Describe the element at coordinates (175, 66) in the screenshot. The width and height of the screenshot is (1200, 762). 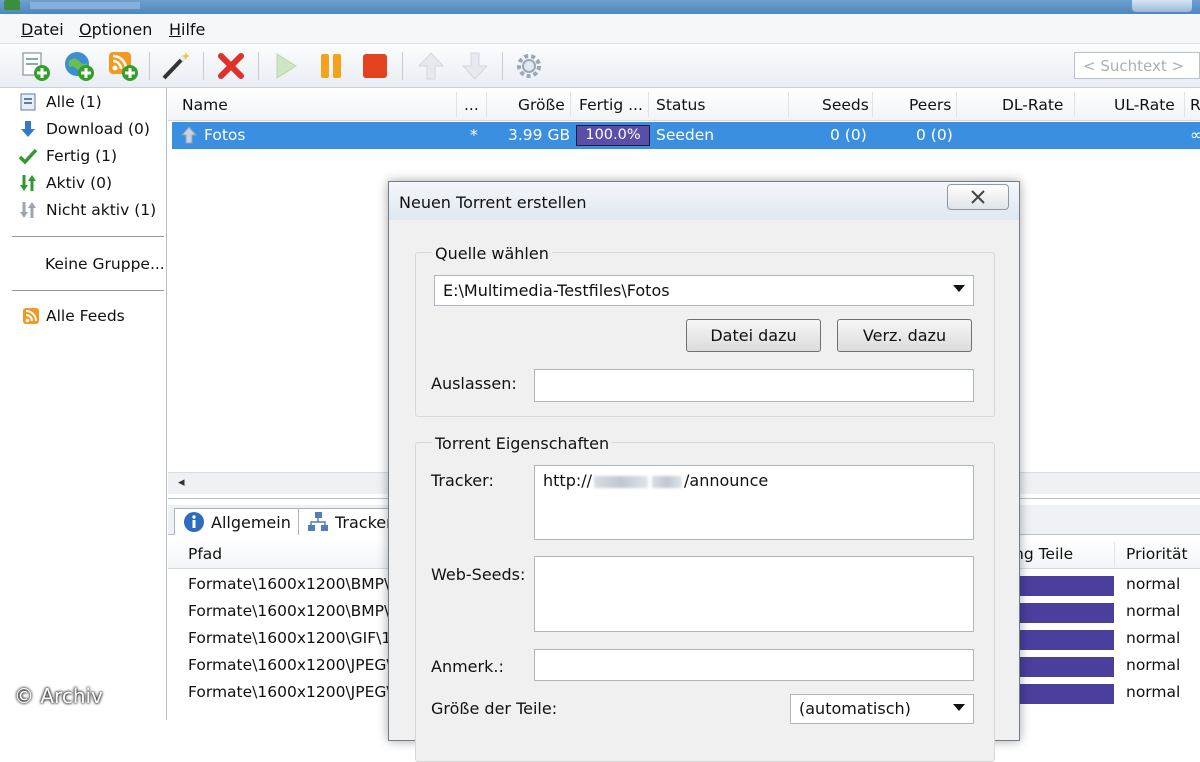
I see `create-torrent-wand-icon` at that location.